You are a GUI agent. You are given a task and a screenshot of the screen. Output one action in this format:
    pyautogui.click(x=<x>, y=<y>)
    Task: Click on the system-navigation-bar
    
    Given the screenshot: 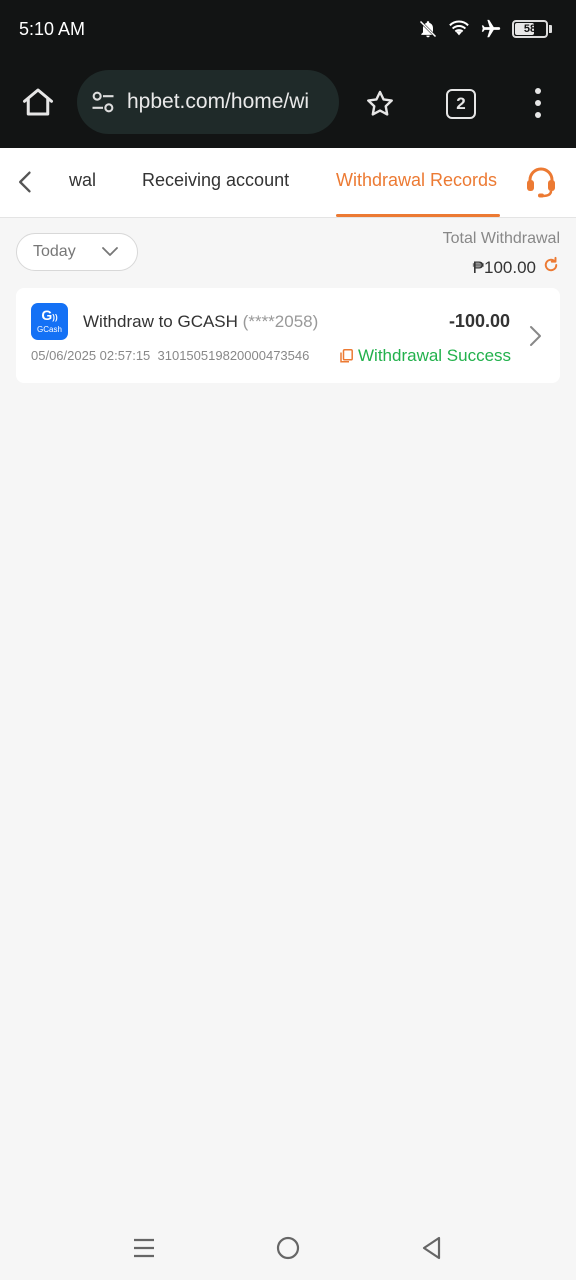 What is the action you would take?
    pyautogui.click(x=288, y=1245)
    